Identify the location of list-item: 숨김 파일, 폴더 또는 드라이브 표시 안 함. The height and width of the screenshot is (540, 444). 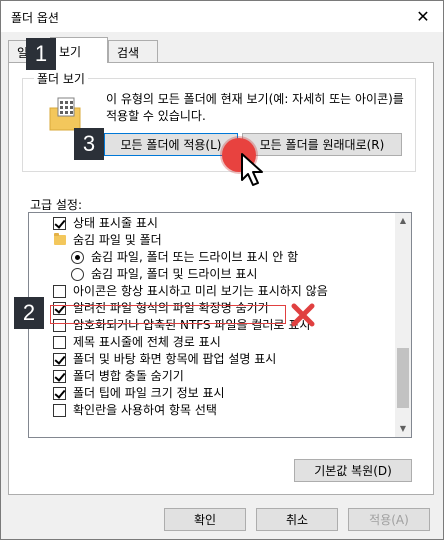
(213, 257).